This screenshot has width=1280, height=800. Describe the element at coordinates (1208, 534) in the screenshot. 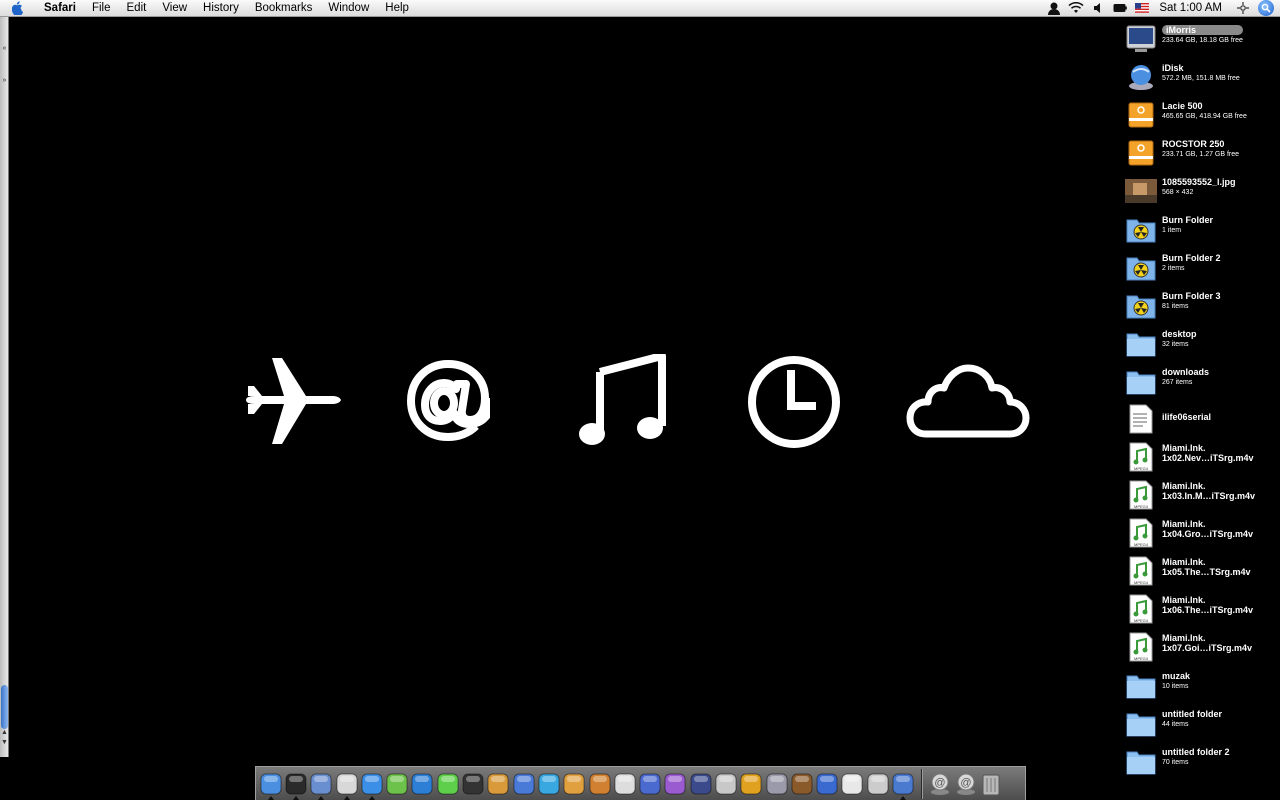

I see `desktop-item-name-line2: 1x04.Gro…iTSrg.m4v` at that location.